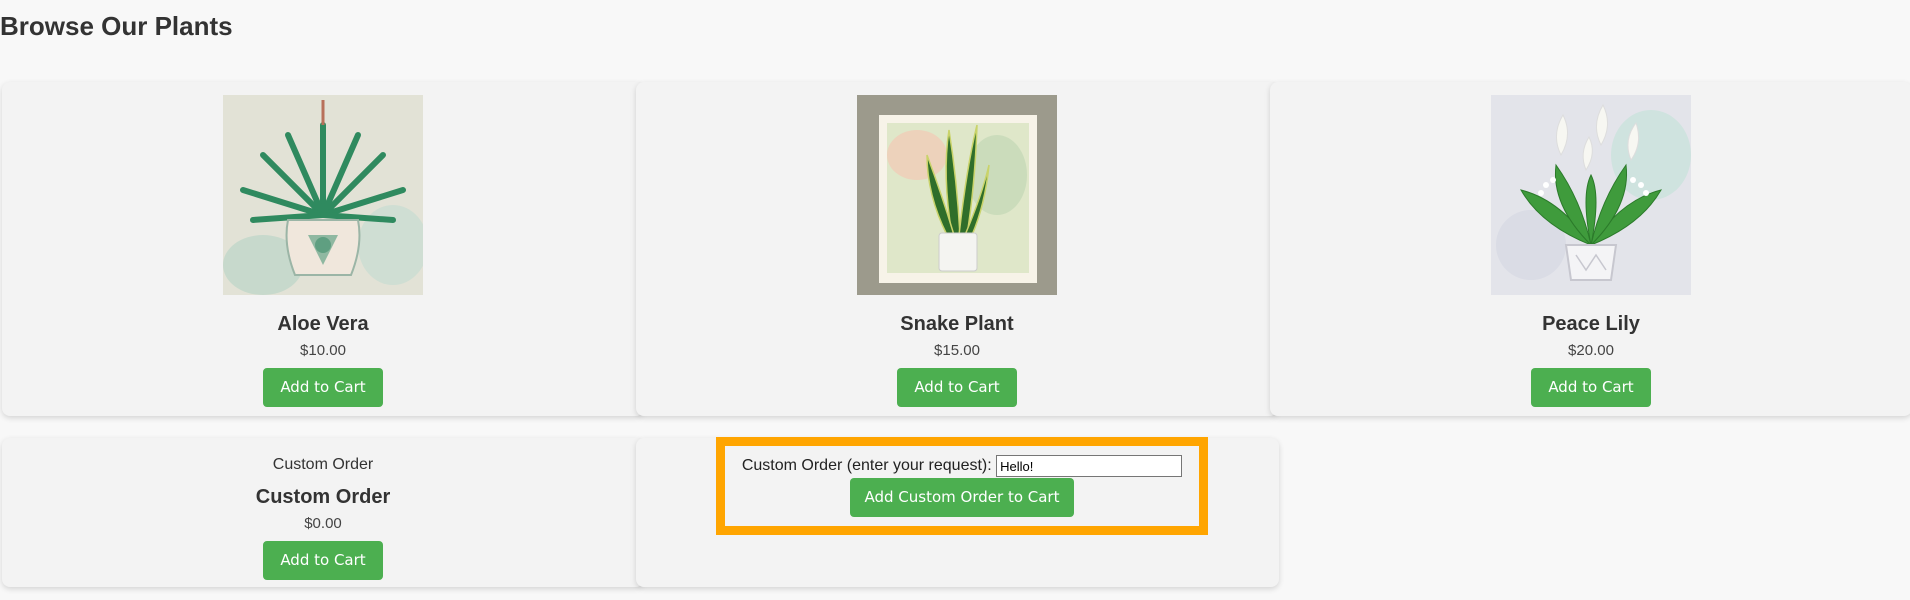 The image size is (1910, 600). I want to click on page-title: Browse Our Plants, so click(116, 26).